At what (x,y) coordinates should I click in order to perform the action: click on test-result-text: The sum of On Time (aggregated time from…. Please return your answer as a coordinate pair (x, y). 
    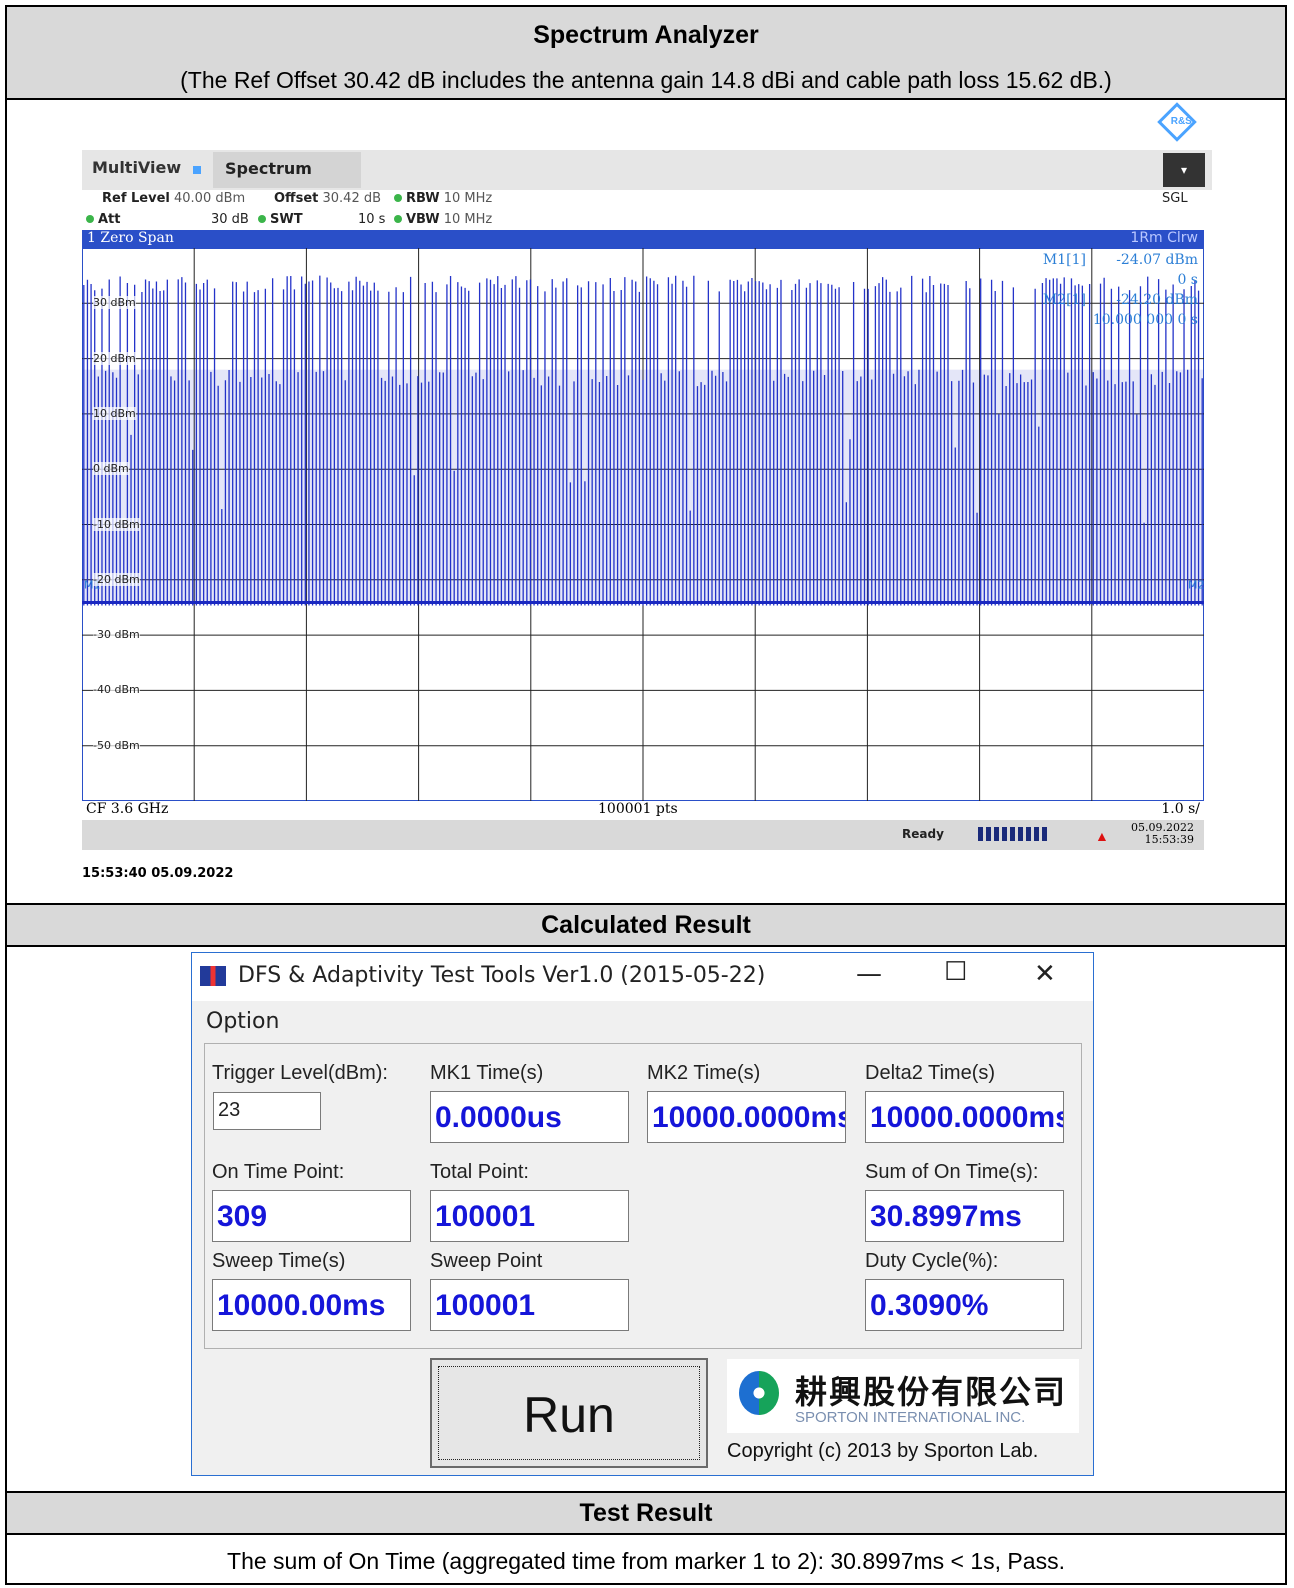
    Looking at the image, I should click on (646, 1561).